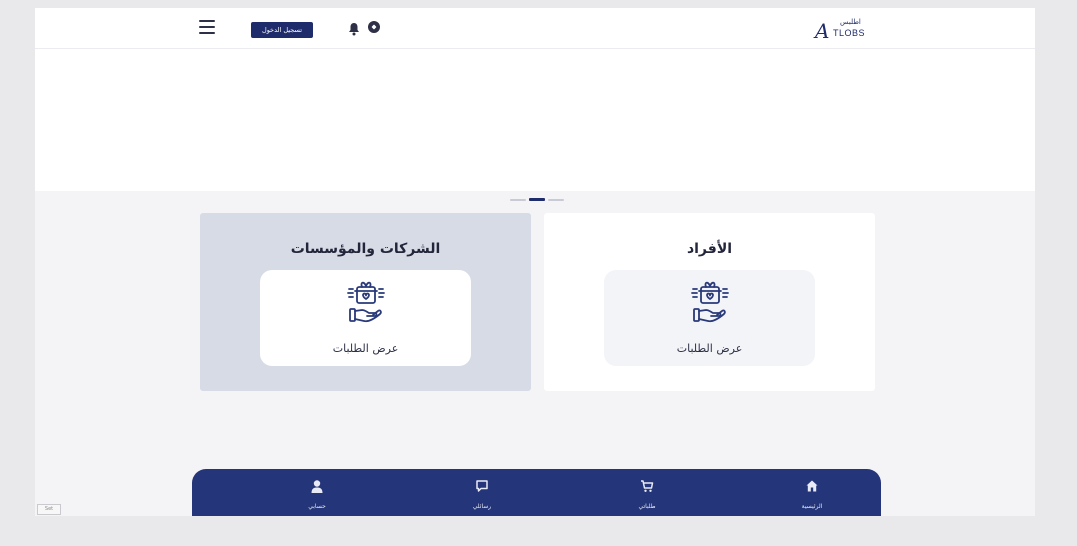 The height and width of the screenshot is (546, 1077). What do you see at coordinates (317, 486) in the screenshot?
I see `user-icon` at bounding box center [317, 486].